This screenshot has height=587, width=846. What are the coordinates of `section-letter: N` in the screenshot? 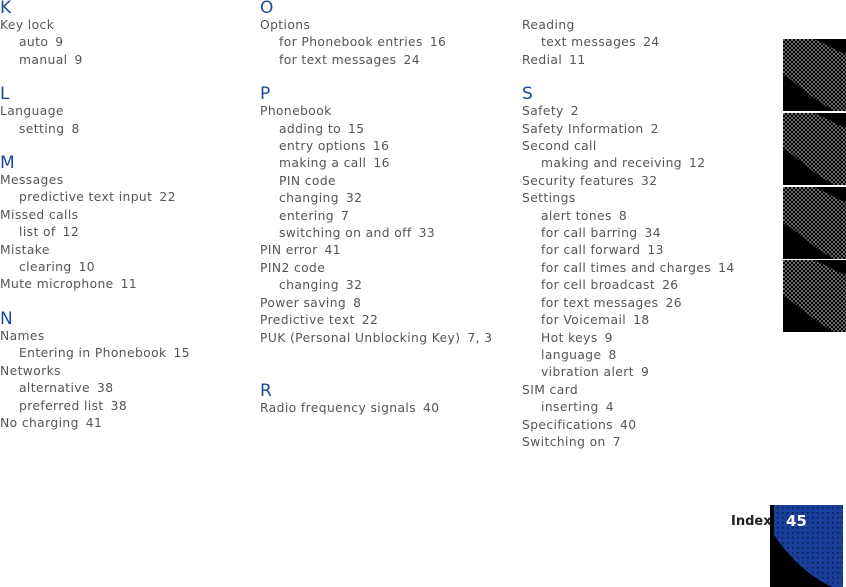 It's located at (6, 318).